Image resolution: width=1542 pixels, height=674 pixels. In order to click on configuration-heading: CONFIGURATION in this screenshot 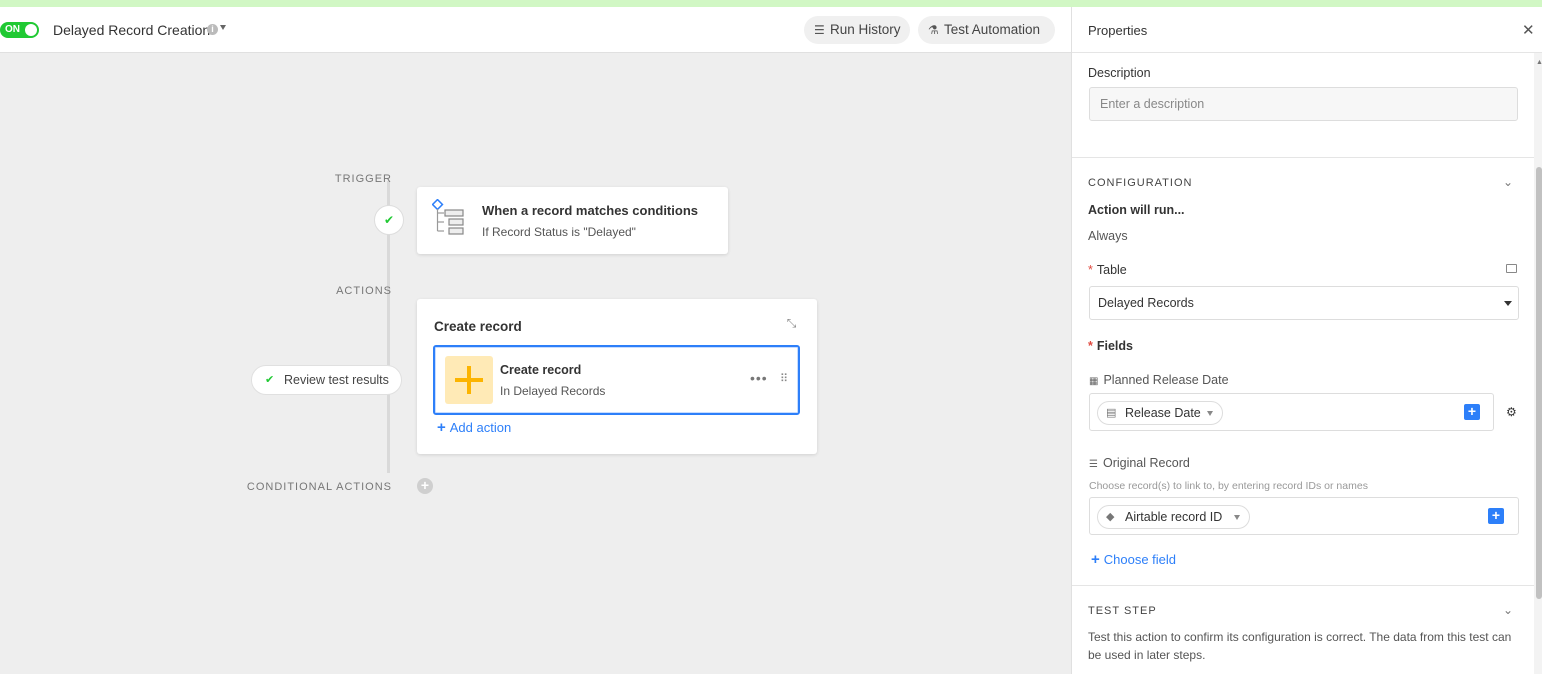, I will do `click(1140, 183)`.